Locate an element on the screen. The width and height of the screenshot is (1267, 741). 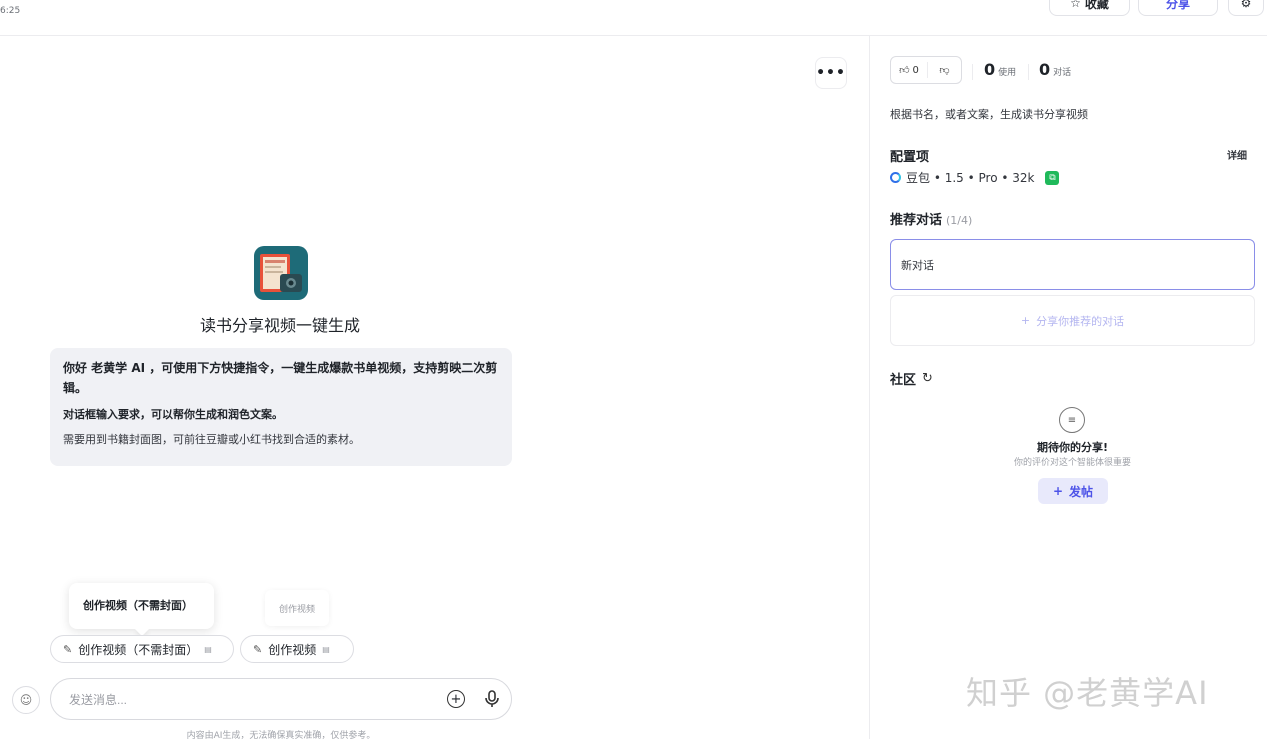
ai-disclaimer: 内容由AI生成，无法确保真实准确，仅供参考。 is located at coordinates (281, 736).